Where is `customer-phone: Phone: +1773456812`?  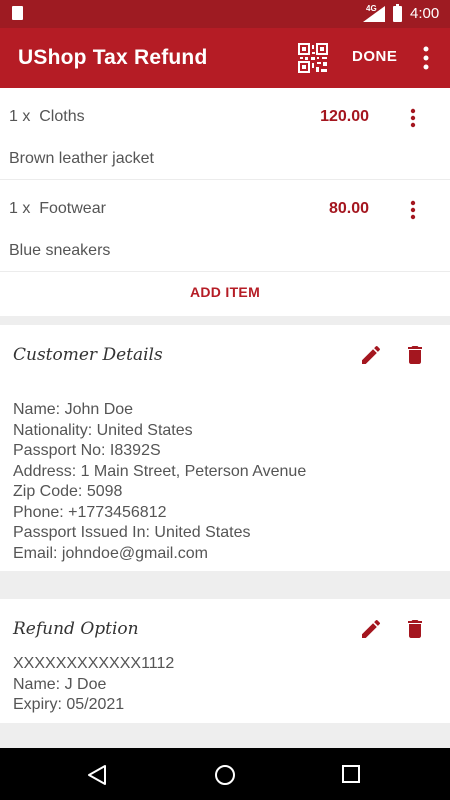 customer-phone: Phone: +1773456812 is located at coordinates (90, 512).